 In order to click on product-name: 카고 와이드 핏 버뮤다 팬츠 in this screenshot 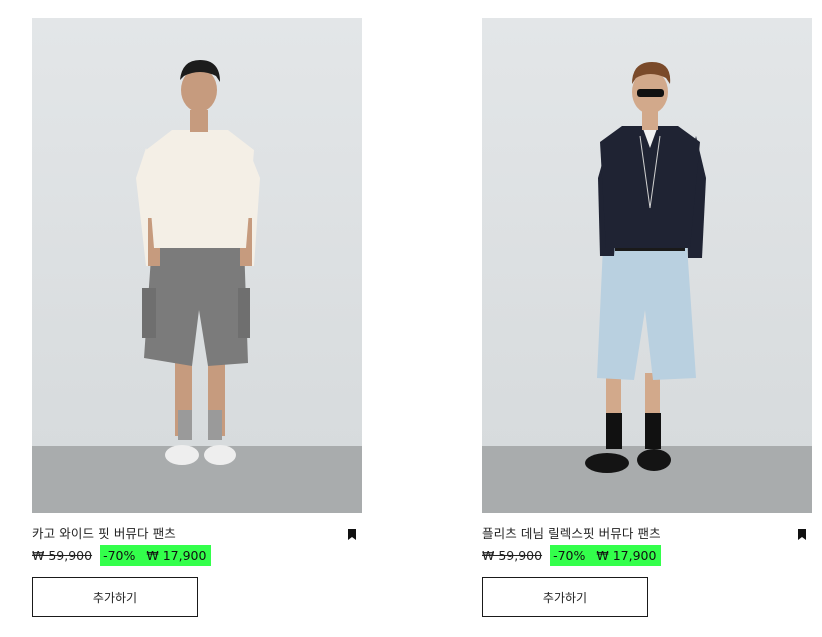, I will do `click(197, 534)`.